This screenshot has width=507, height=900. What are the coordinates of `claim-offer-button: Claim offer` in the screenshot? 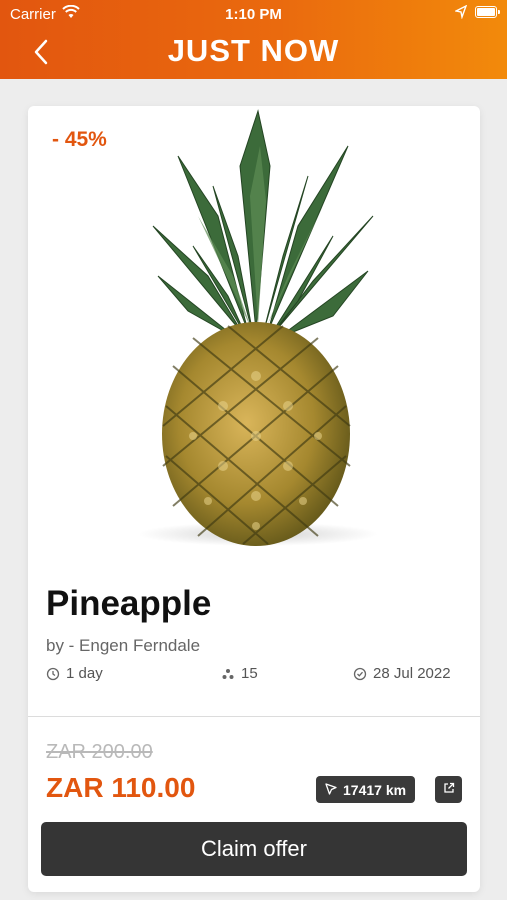 It's located at (254, 849).